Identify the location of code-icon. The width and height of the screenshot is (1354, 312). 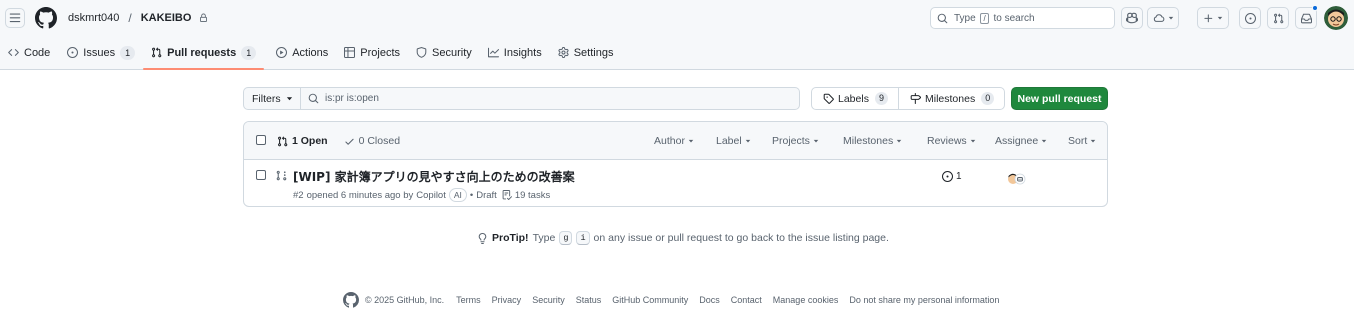
(13, 52).